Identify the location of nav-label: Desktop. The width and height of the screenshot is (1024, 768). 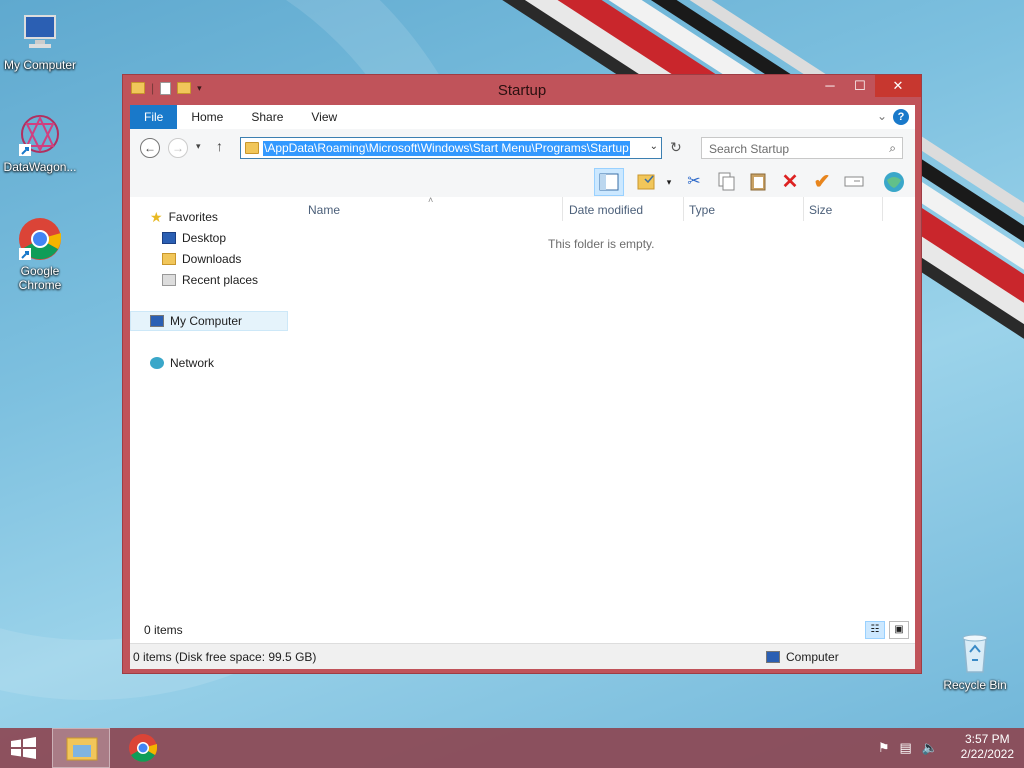
(204, 238).